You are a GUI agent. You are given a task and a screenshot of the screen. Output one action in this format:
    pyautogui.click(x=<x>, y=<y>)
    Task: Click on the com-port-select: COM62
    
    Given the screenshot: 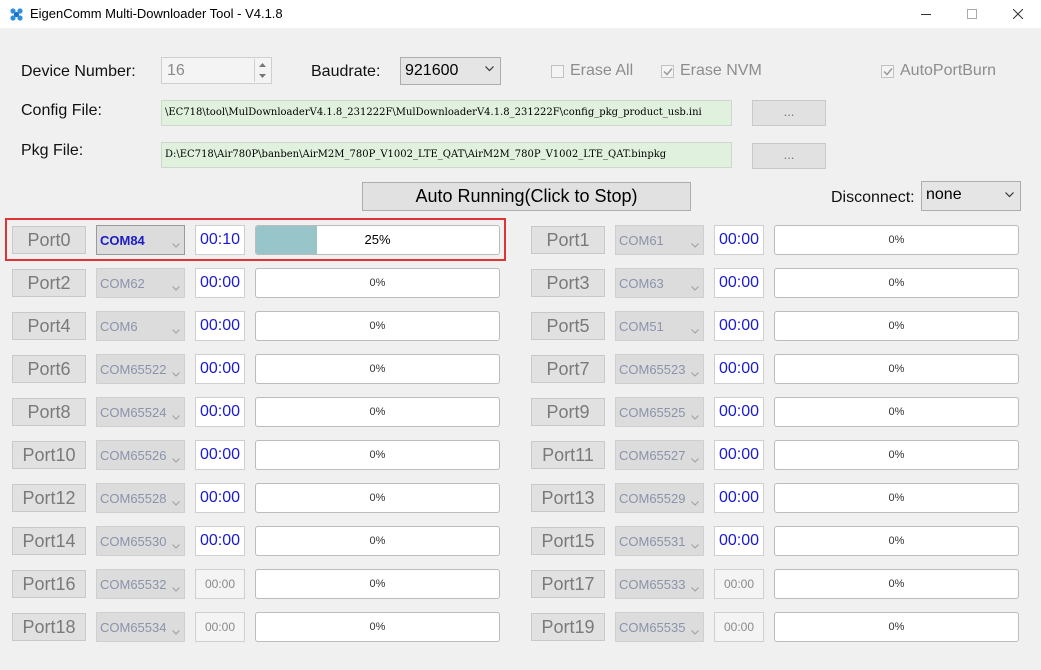 What is the action you would take?
    pyautogui.click(x=140, y=283)
    